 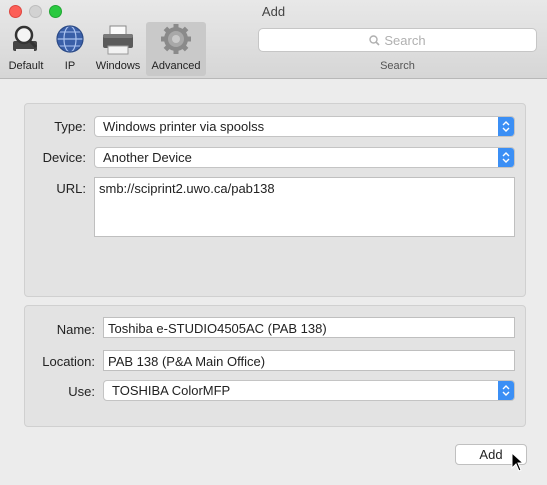 I want to click on search-input: Search, so click(x=397, y=40).